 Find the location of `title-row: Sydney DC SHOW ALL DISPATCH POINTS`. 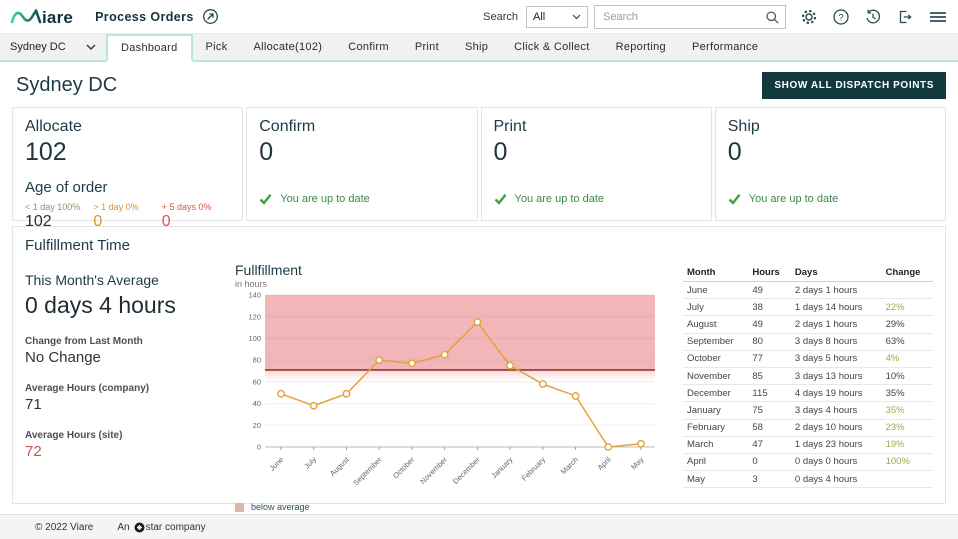

title-row: Sydney DC SHOW ALL DISPATCH POINTS is located at coordinates (479, 84).